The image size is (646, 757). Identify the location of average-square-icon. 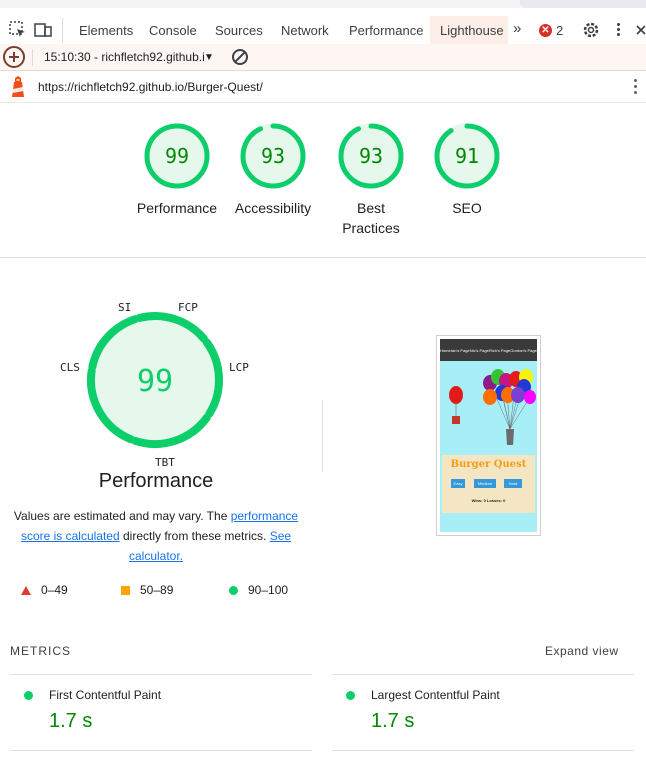
(125, 590).